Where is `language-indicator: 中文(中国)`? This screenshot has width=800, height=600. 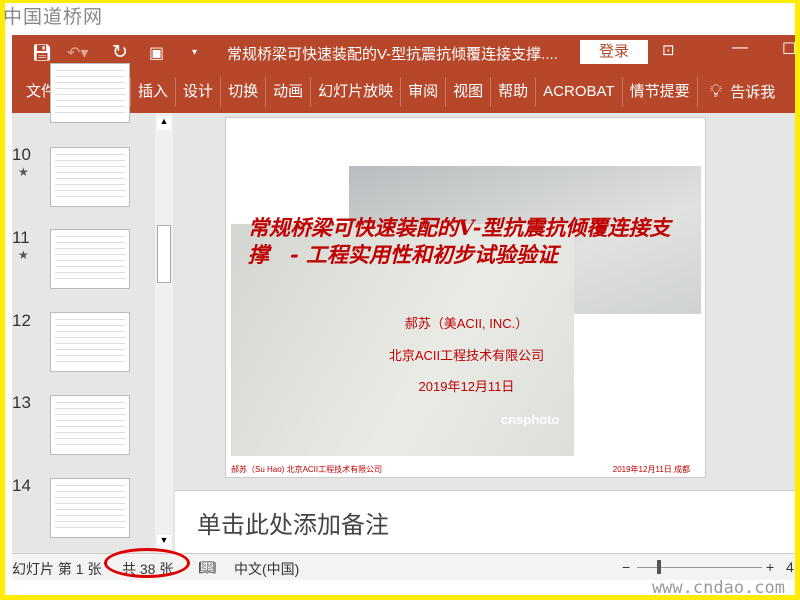
language-indicator: 中文(中国) is located at coordinates (266, 569).